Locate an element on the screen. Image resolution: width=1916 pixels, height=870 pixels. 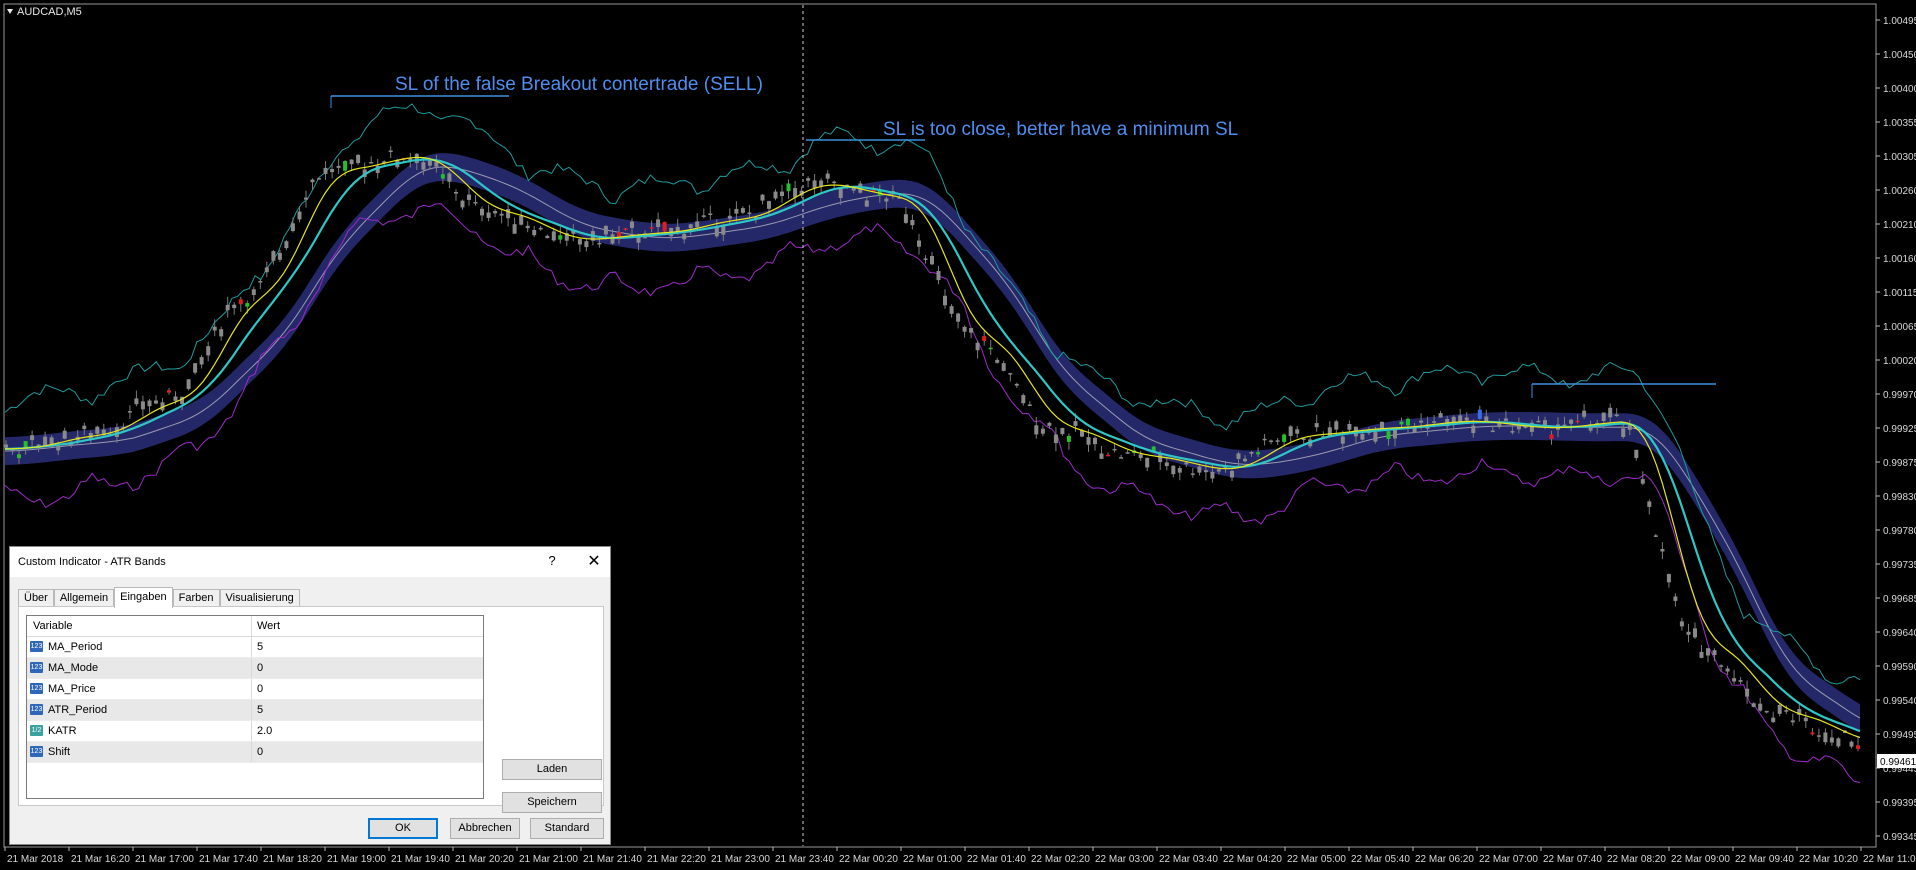
default-button: Standard is located at coordinates (567, 828).